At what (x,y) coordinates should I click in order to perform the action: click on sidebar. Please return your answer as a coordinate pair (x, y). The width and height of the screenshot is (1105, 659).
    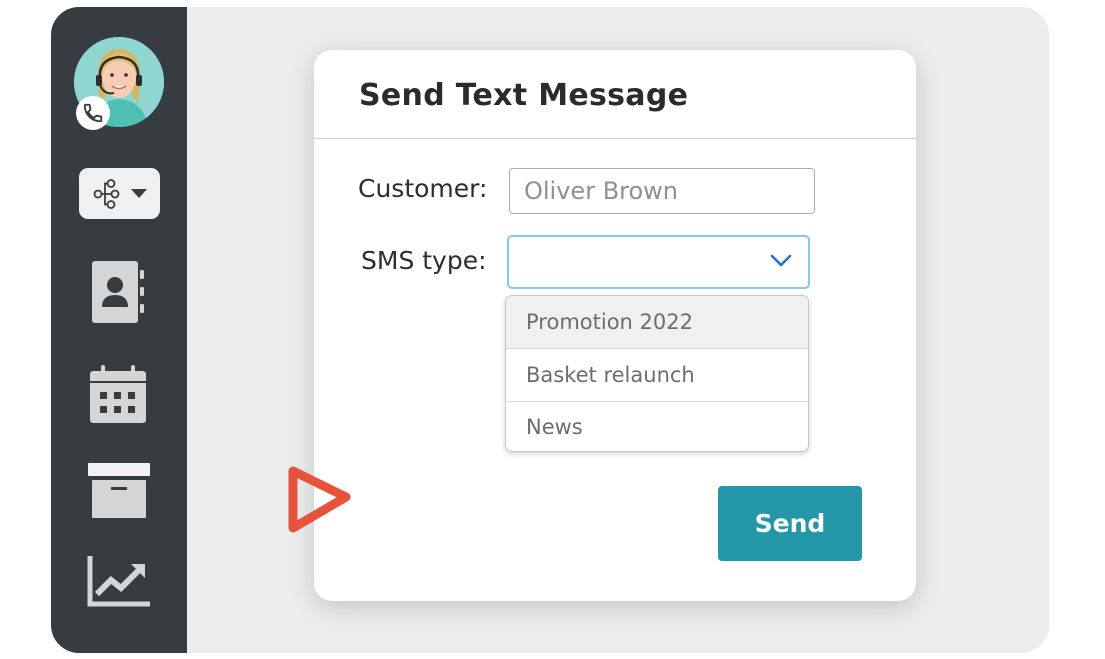
    Looking at the image, I should click on (119, 330).